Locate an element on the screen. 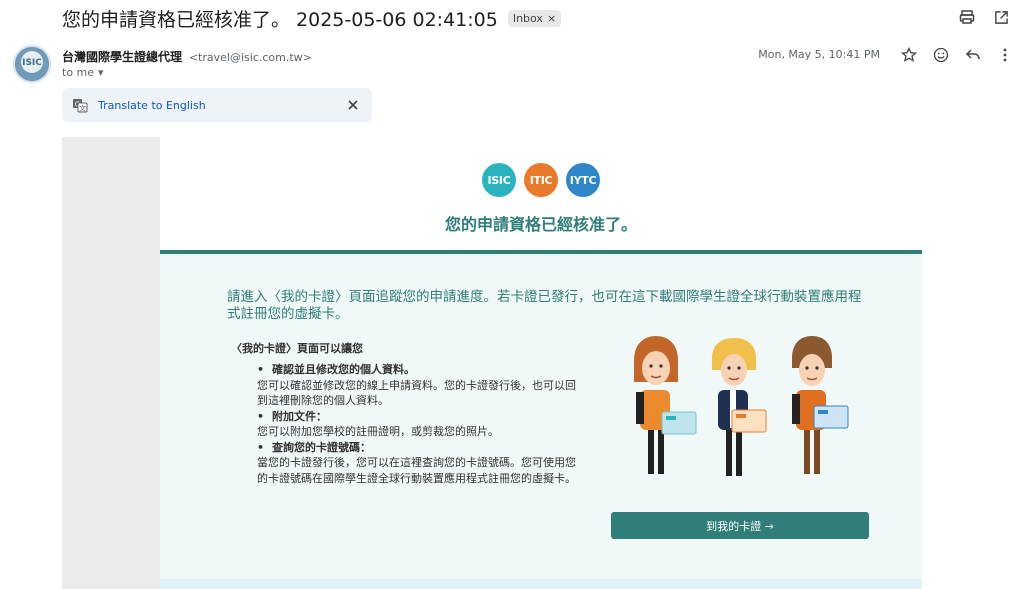 Image resolution: width=1024 pixels, height=589 pixels. sender-name: 台灣國際學生證總代理 is located at coordinates (122, 57).